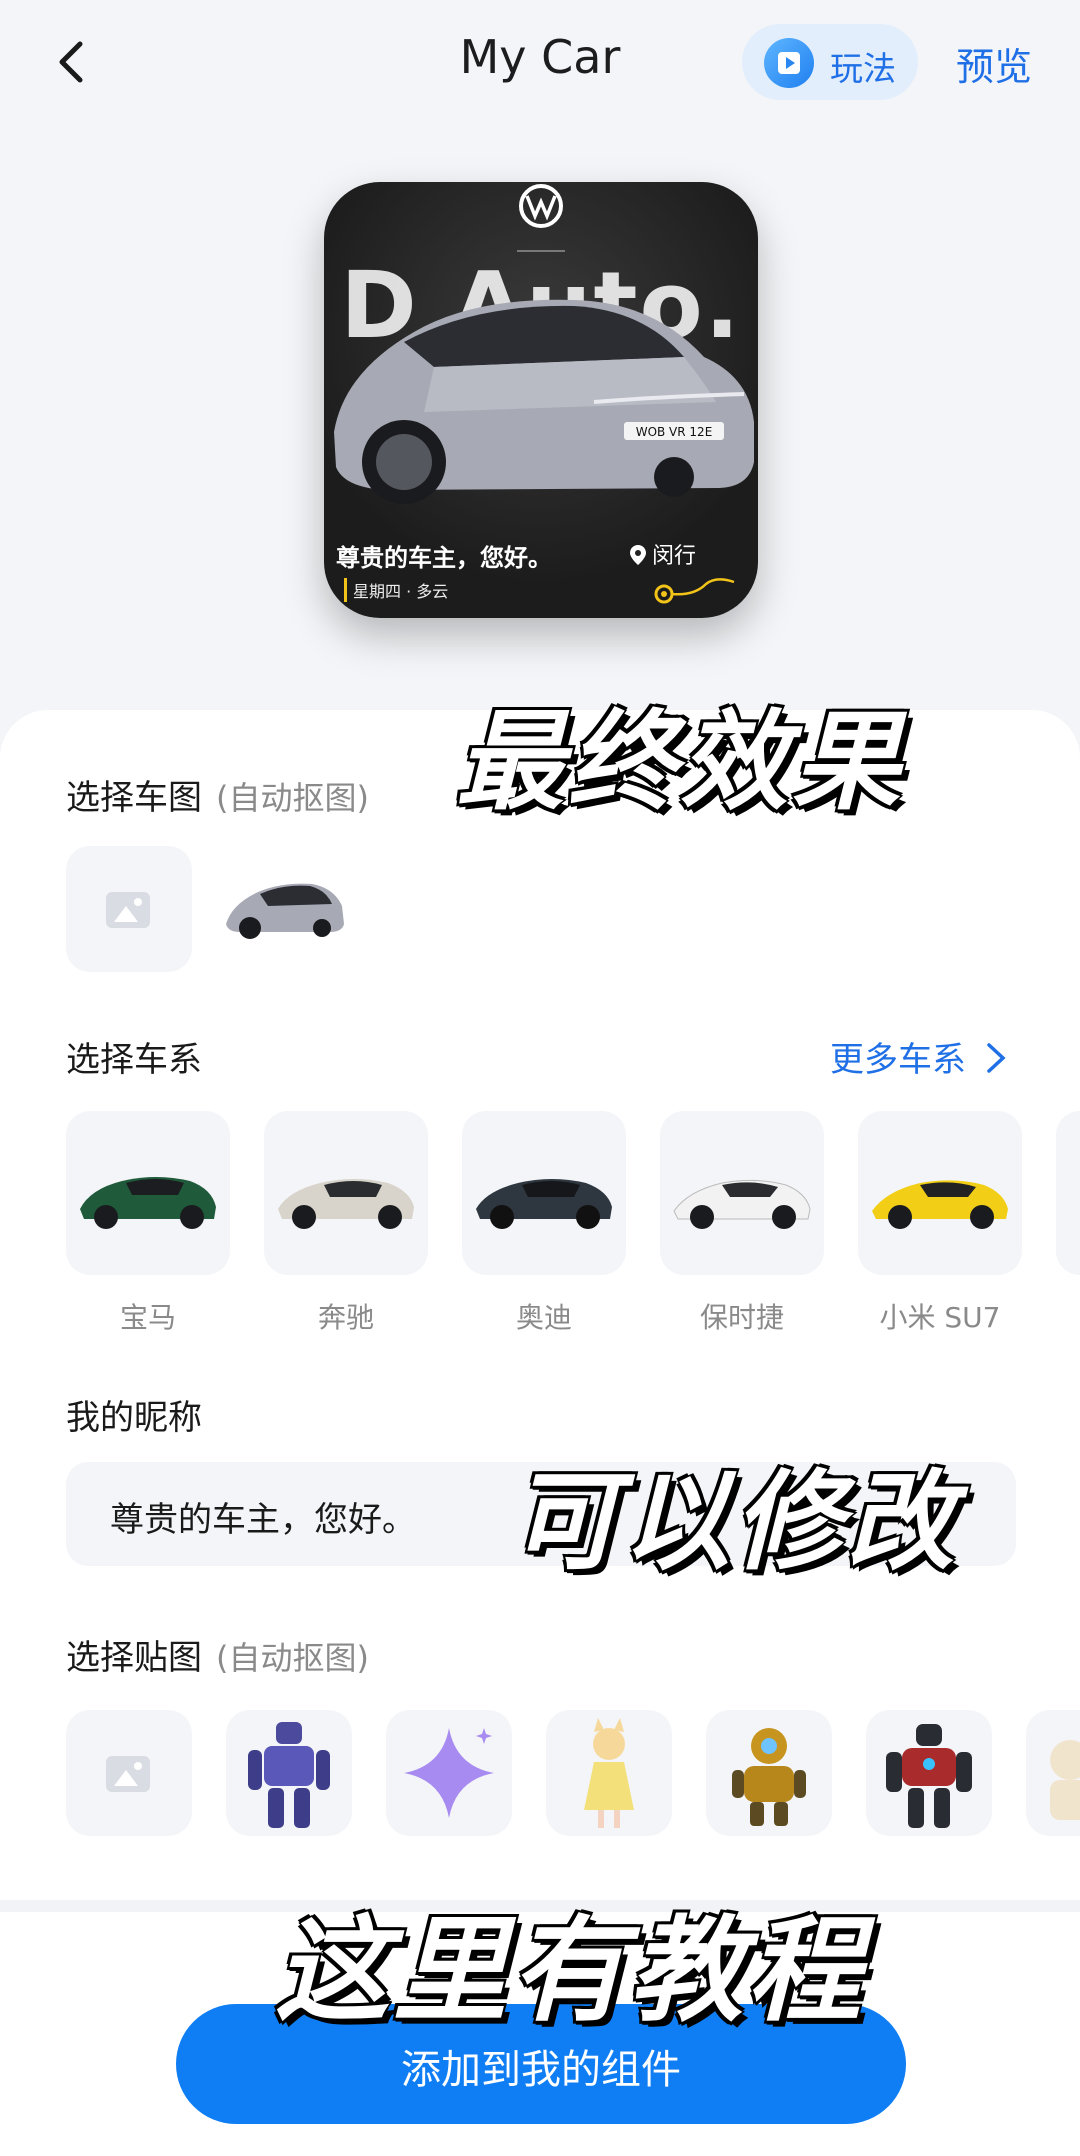  Describe the element at coordinates (996, 1058) in the screenshot. I see `chevron-right-icon` at that location.